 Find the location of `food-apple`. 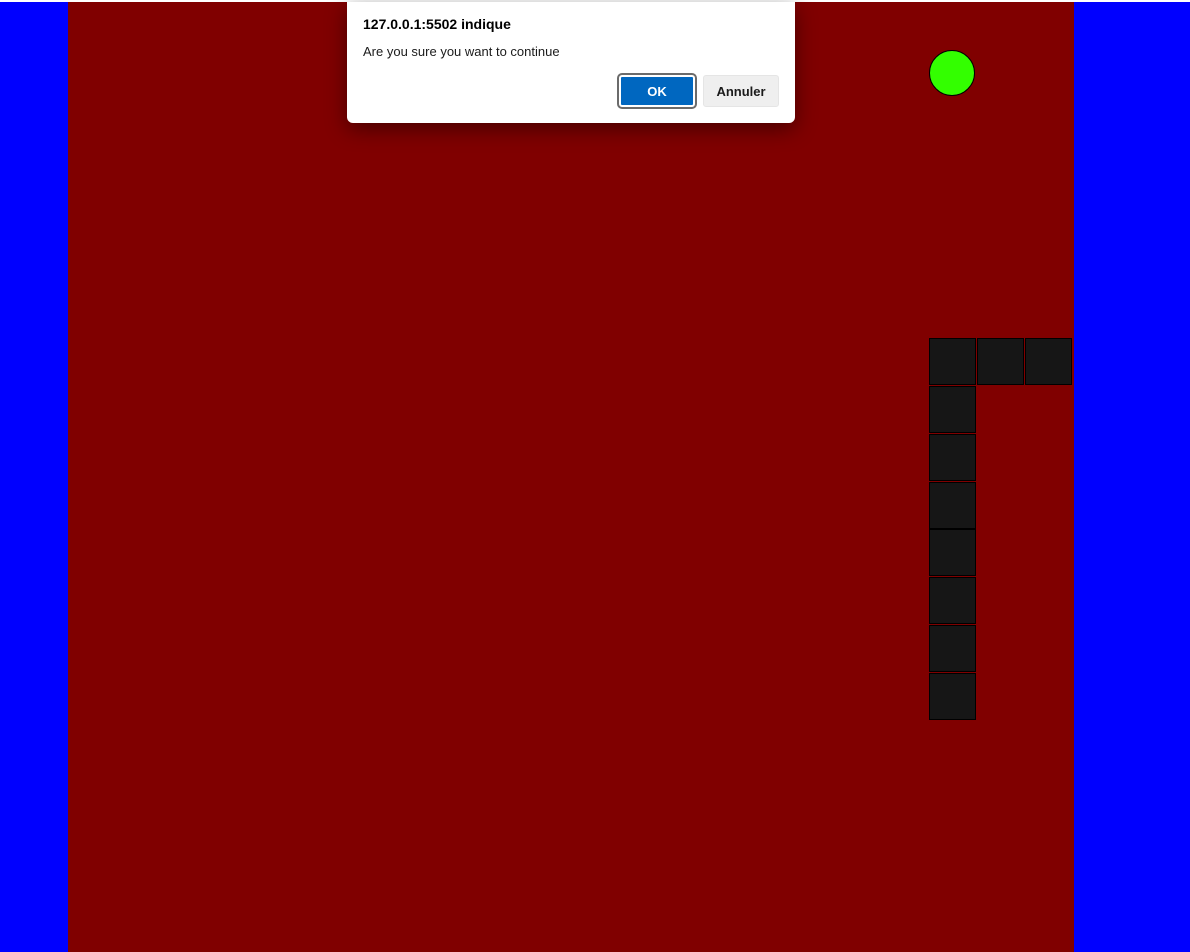

food-apple is located at coordinates (952, 73).